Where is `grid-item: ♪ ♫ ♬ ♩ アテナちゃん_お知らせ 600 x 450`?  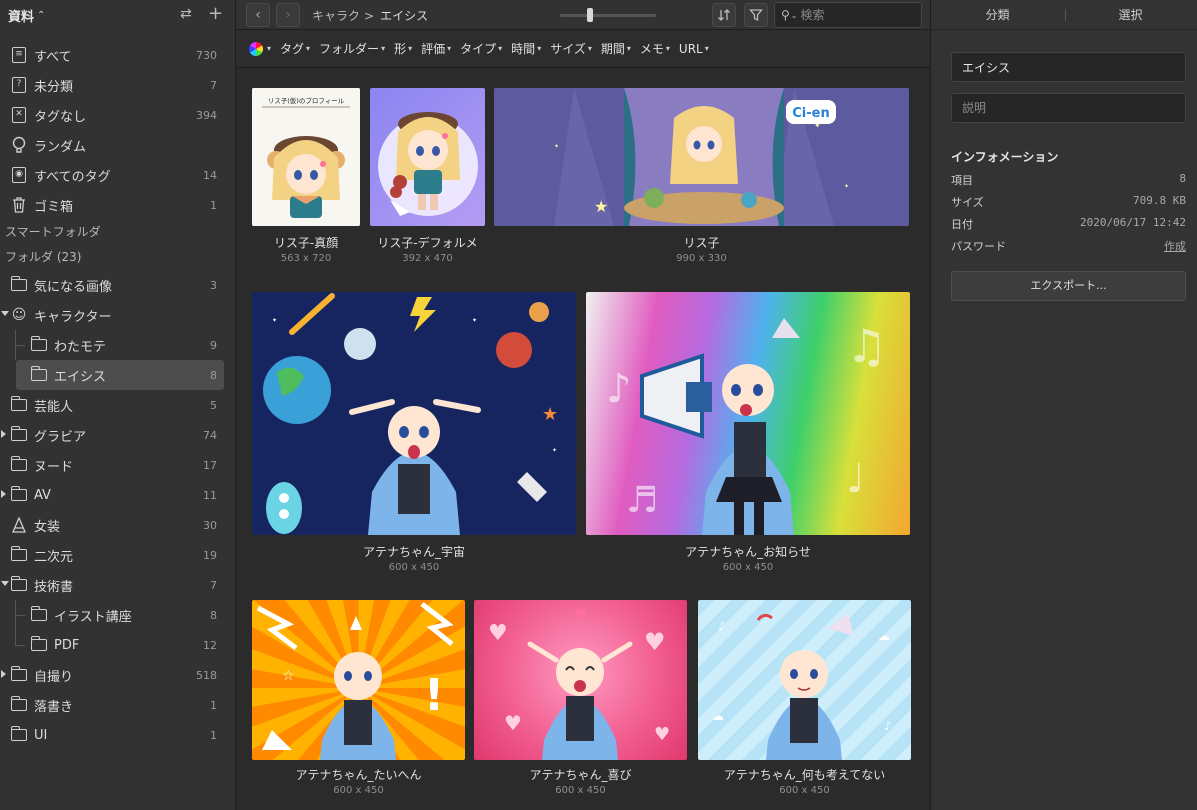
grid-item: ♪ ♫ ♬ ♩ アテナちゃん_お知らせ 600 x 450 is located at coordinates (748, 434).